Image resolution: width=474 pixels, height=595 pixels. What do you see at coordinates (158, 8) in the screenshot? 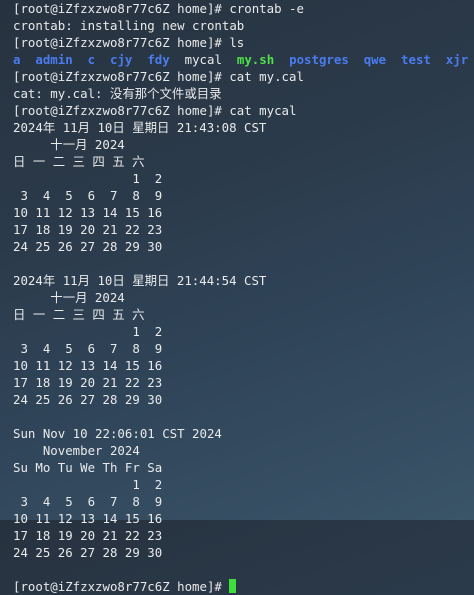
I see `terminal-text: [root@iZfzxzwo8r77c6Z home]# crontab -e` at bounding box center [158, 8].